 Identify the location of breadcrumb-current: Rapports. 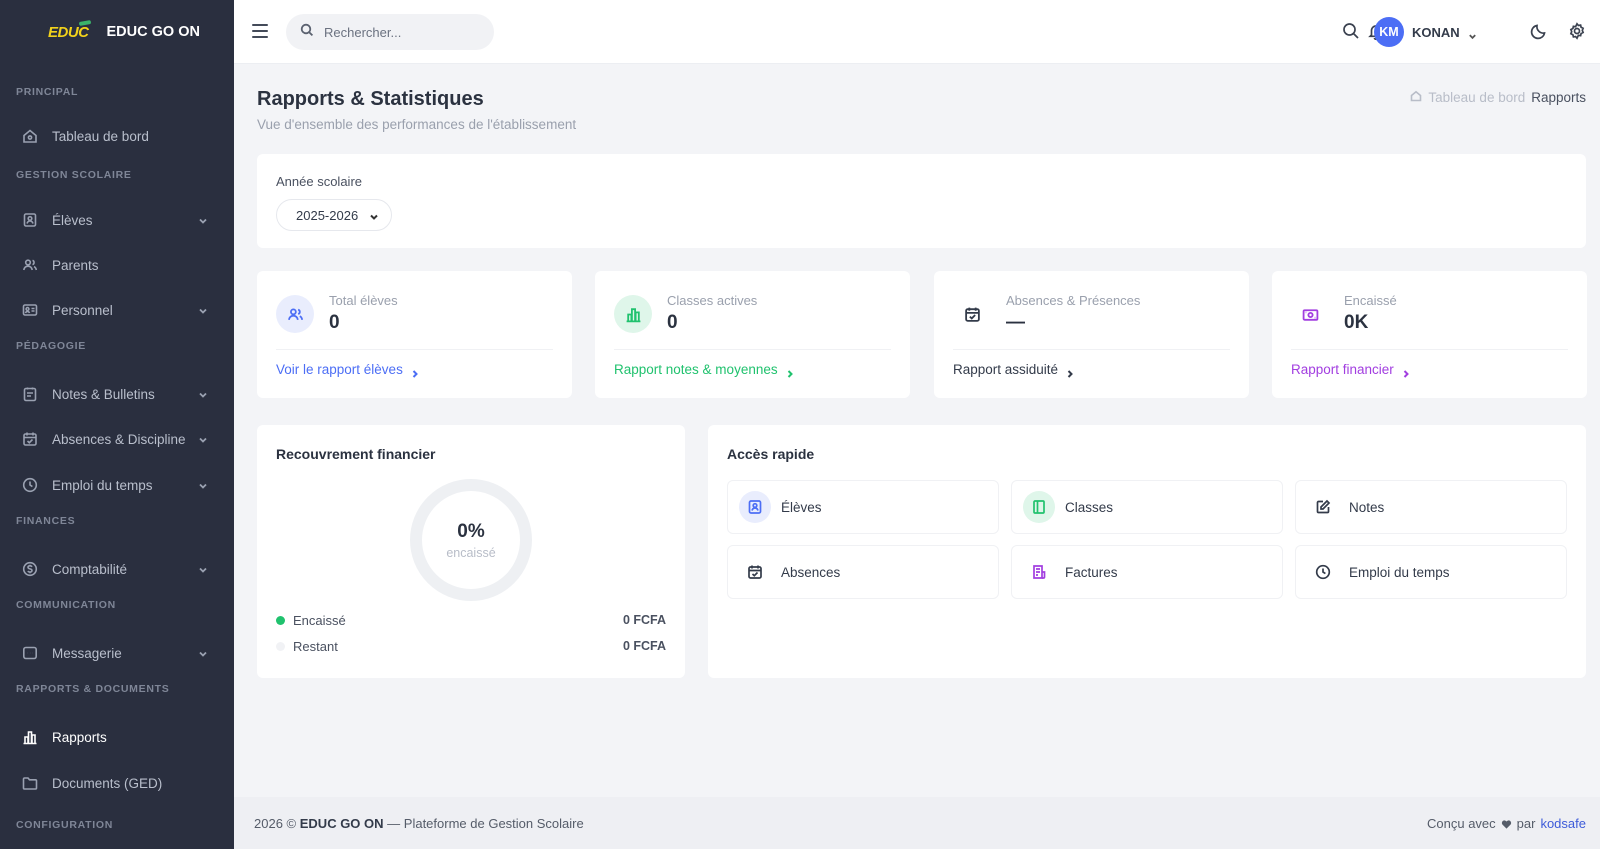
(1558, 97).